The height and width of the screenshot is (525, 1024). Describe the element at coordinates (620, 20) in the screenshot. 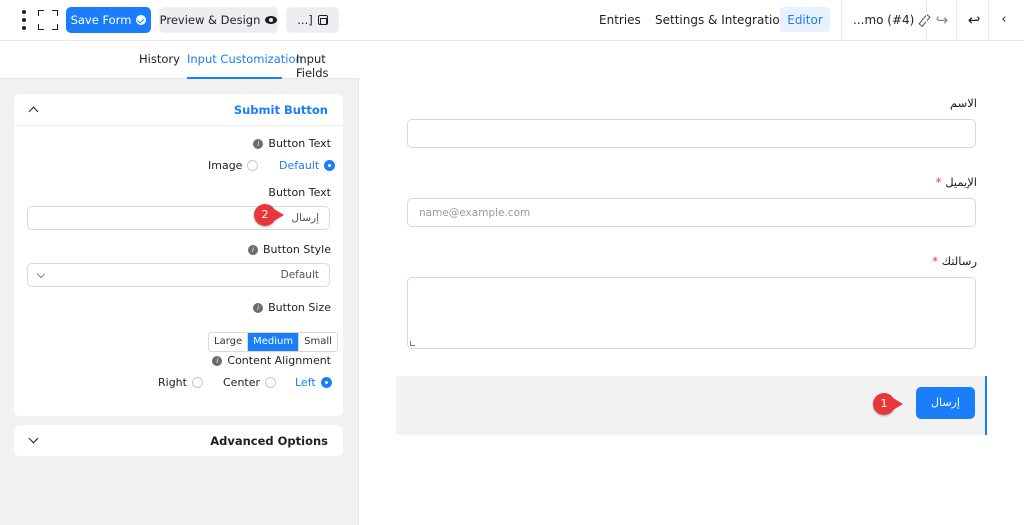

I see `nav-entries: Entries` at that location.